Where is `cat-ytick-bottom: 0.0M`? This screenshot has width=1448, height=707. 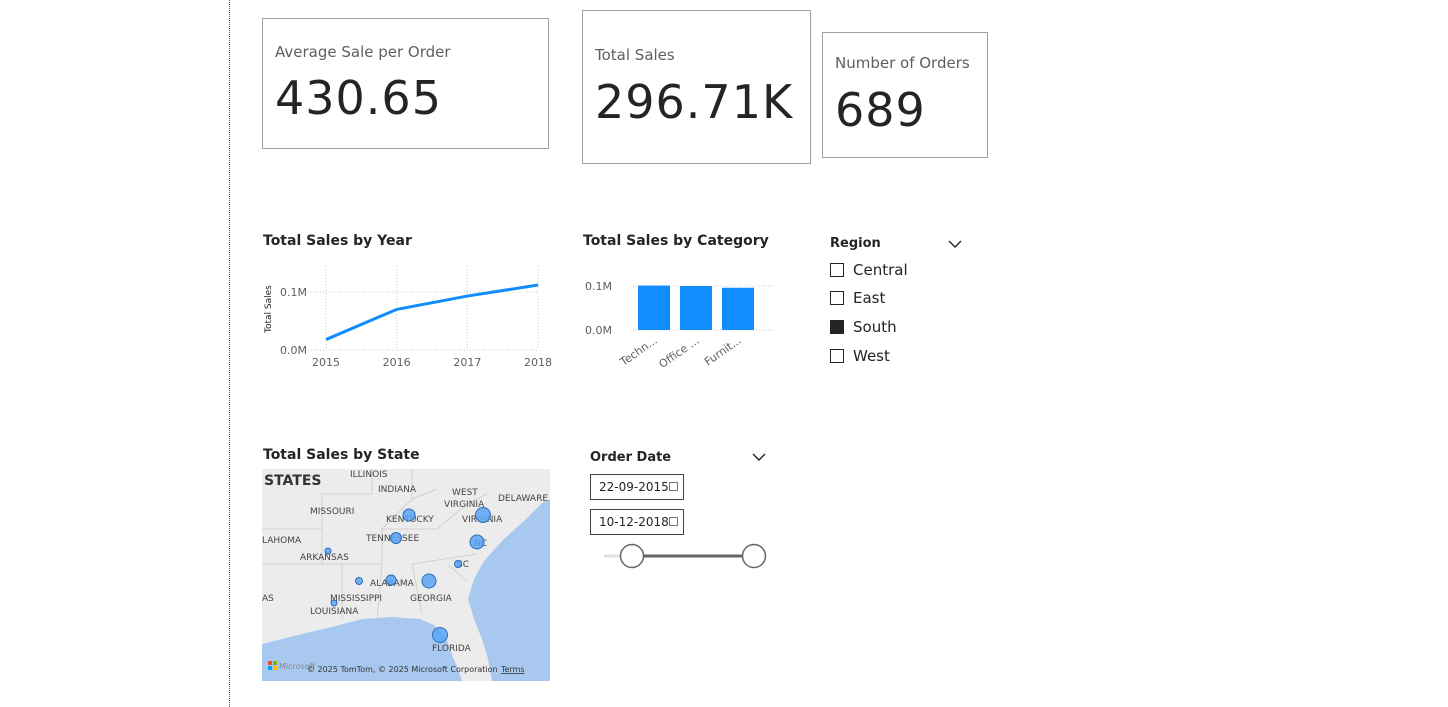 cat-ytick-bottom: 0.0M is located at coordinates (598, 330).